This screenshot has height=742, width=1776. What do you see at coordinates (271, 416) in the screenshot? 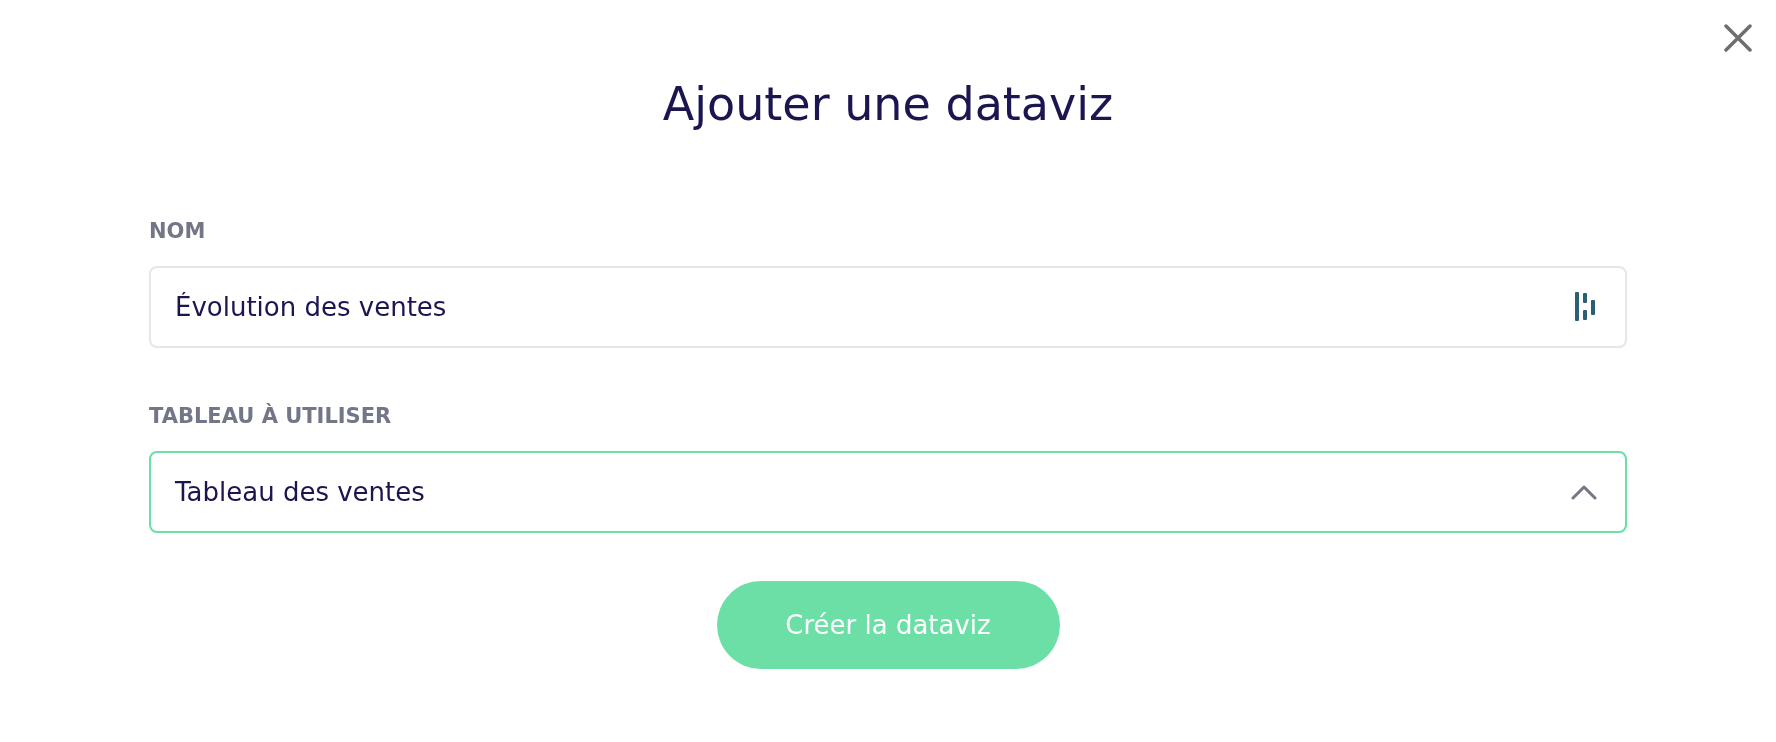
I see `field-label: TABLEAU À UTILISER` at bounding box center [271, 416].